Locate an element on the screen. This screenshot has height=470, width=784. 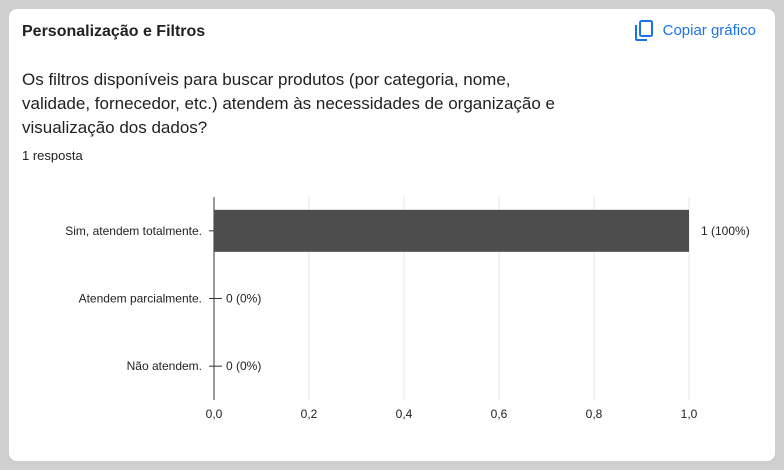
x-tick-label: 1,0 is located at coordinates (689, 414).